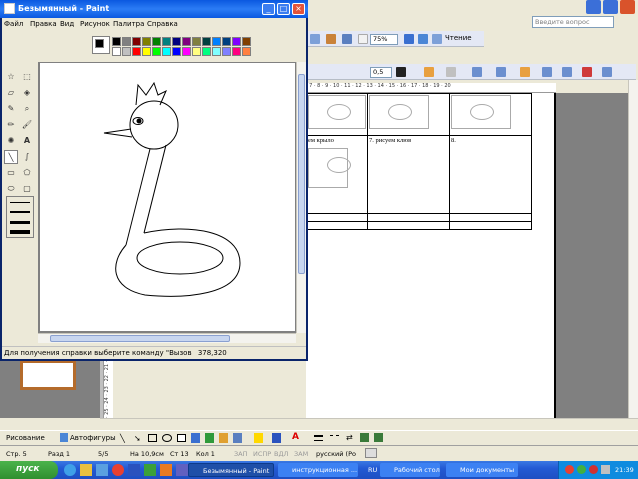  What do you see at coordinates (95, 24) in the screenshot?
I see `menu-image: Рисунок` at bounding box center [95, 24].